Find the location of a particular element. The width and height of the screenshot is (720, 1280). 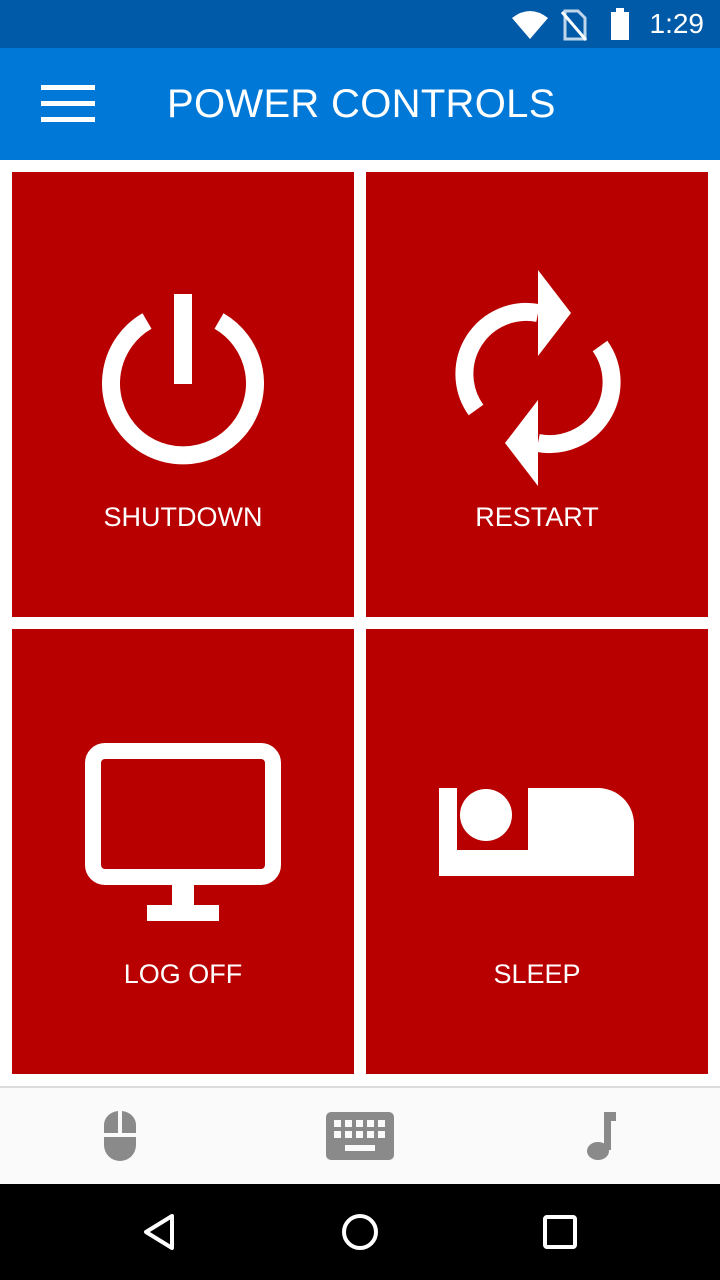

recents-icon is located at coordinates (560, 1232).